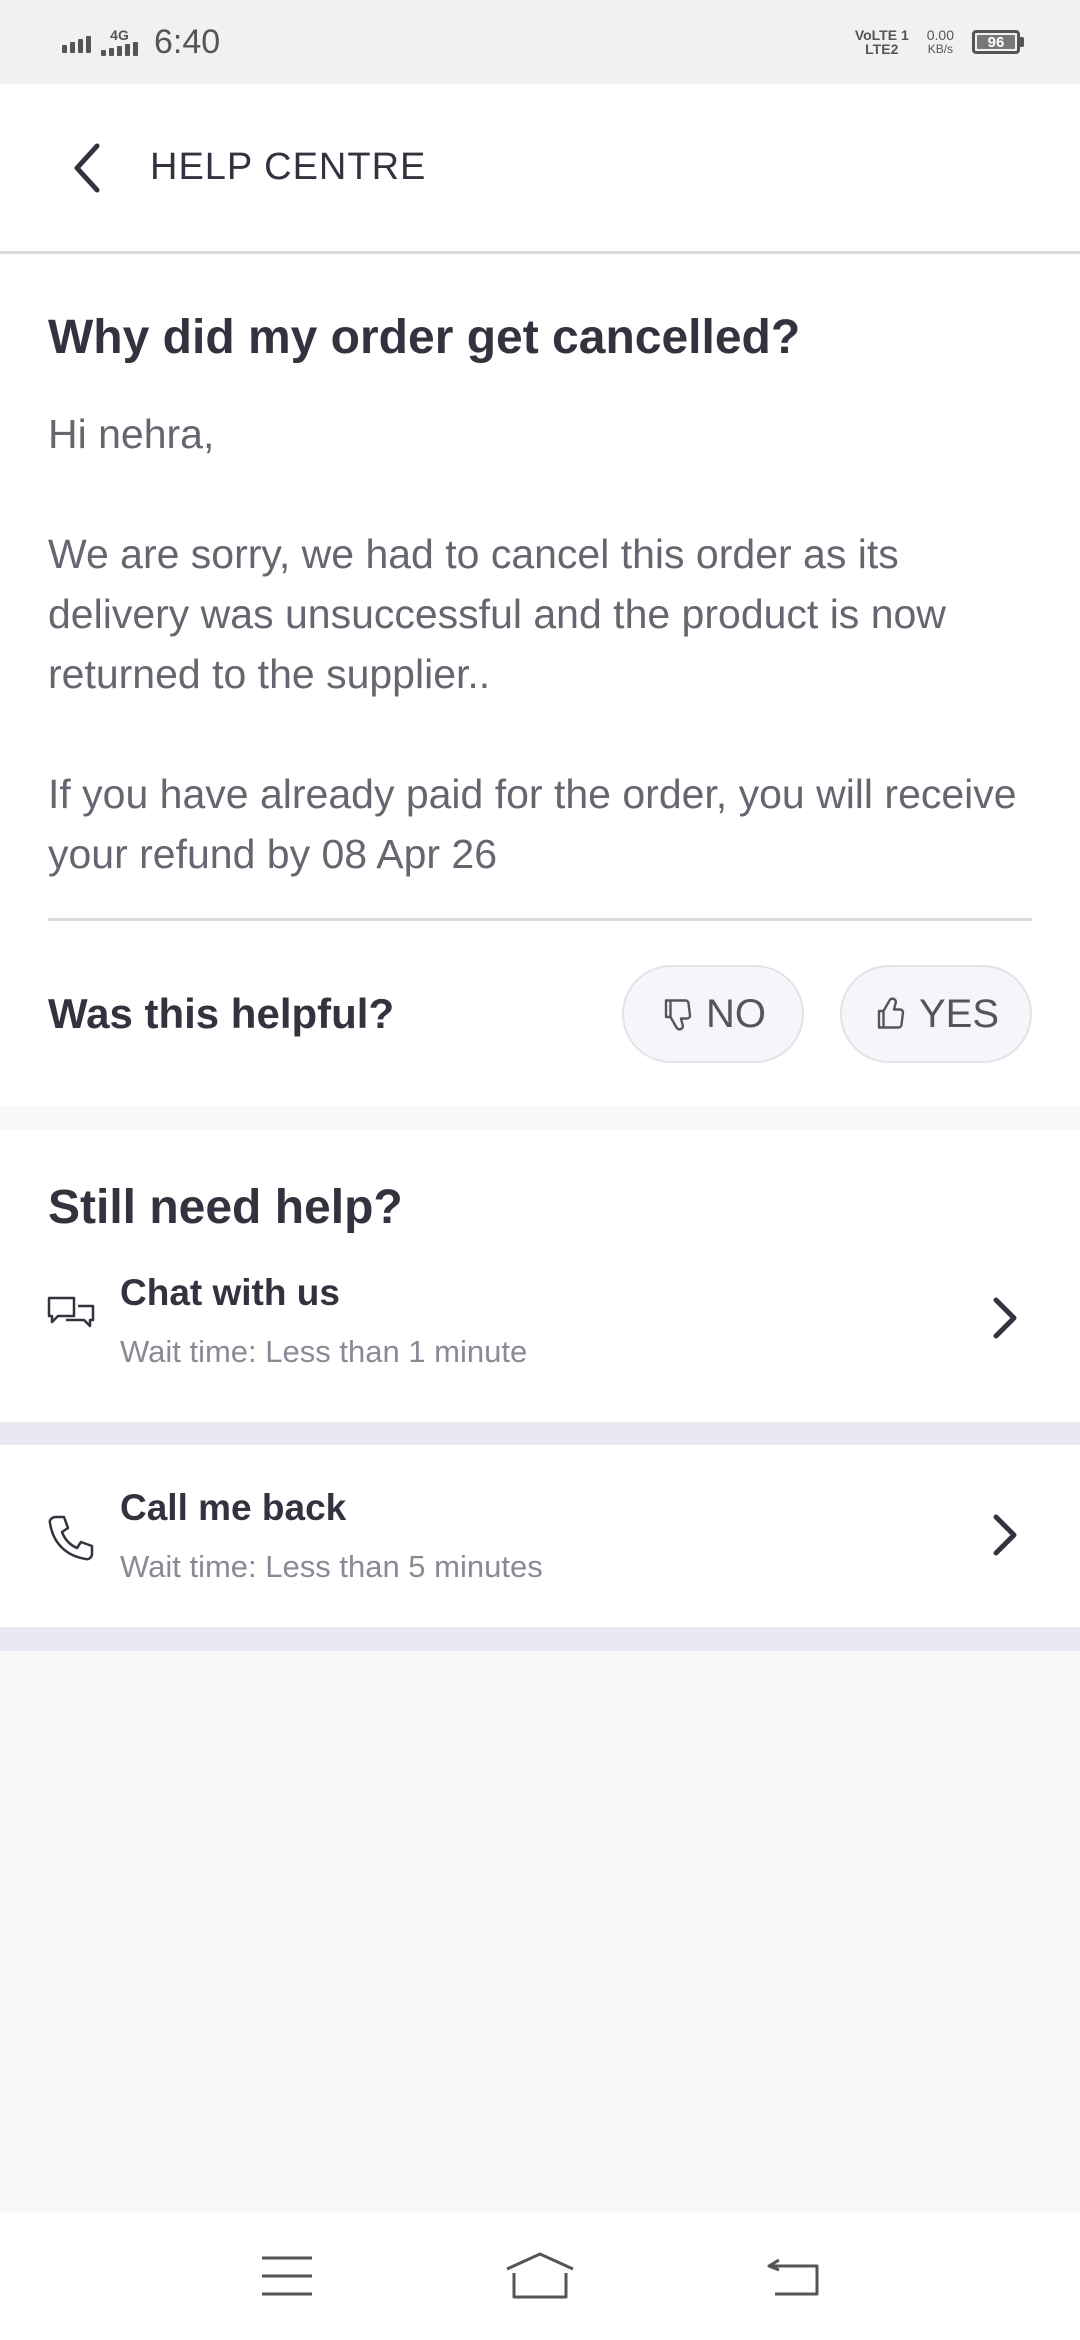 Image resolution: width=1080 pixels, height=2340 pixels. I want to click on feedback-buttons: NO YES, so click(827, 1014).